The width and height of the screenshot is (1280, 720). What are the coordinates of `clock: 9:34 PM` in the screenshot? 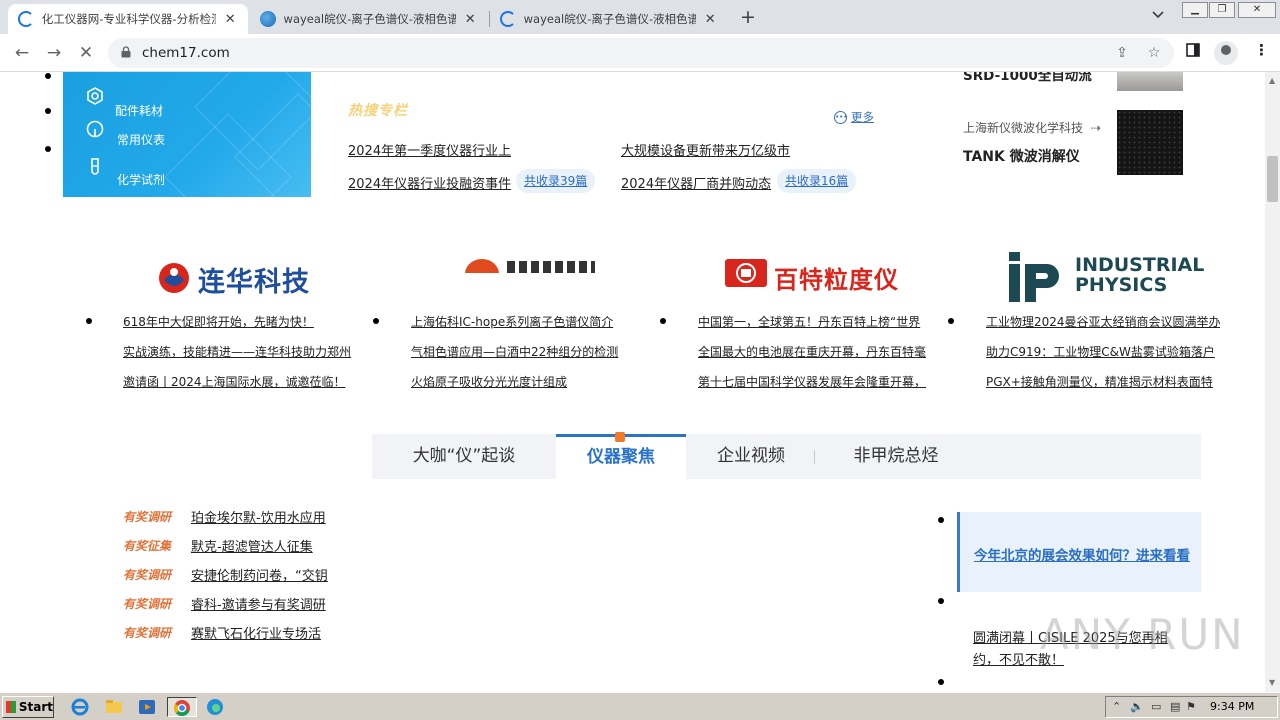 It's located at (1232, 706).